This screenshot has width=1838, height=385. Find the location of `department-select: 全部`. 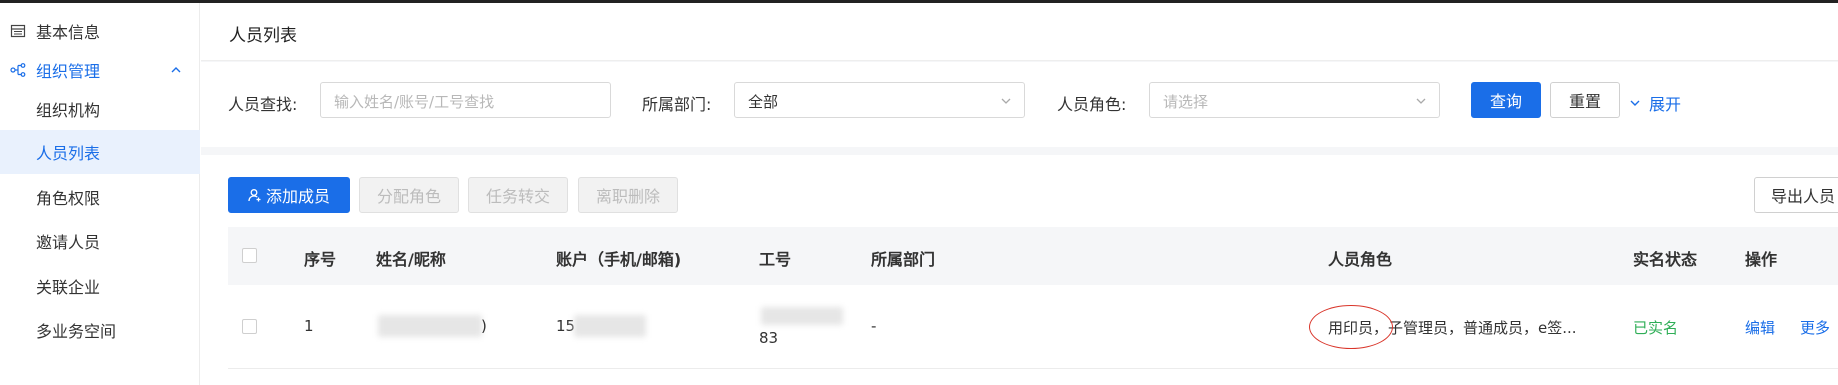

department-select: 全部 is located at coordinates (879, 100).